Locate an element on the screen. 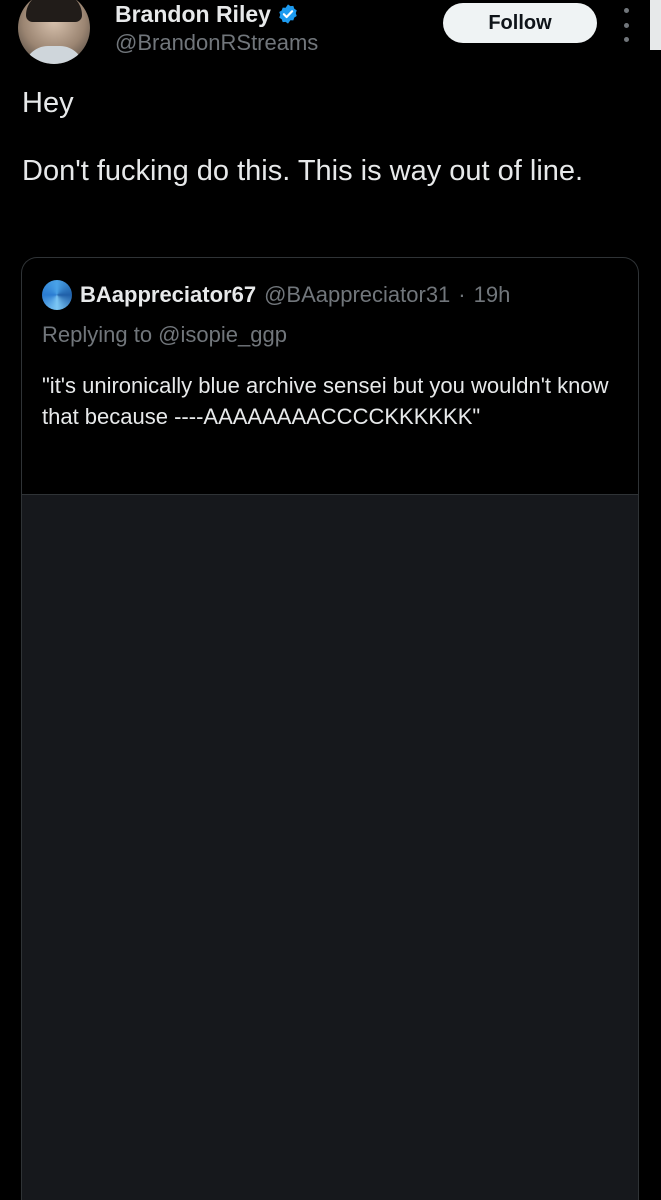 The height and width of the screenshot is (1200, 661). tweet-line: Hey is located at coordinates (48, 103).